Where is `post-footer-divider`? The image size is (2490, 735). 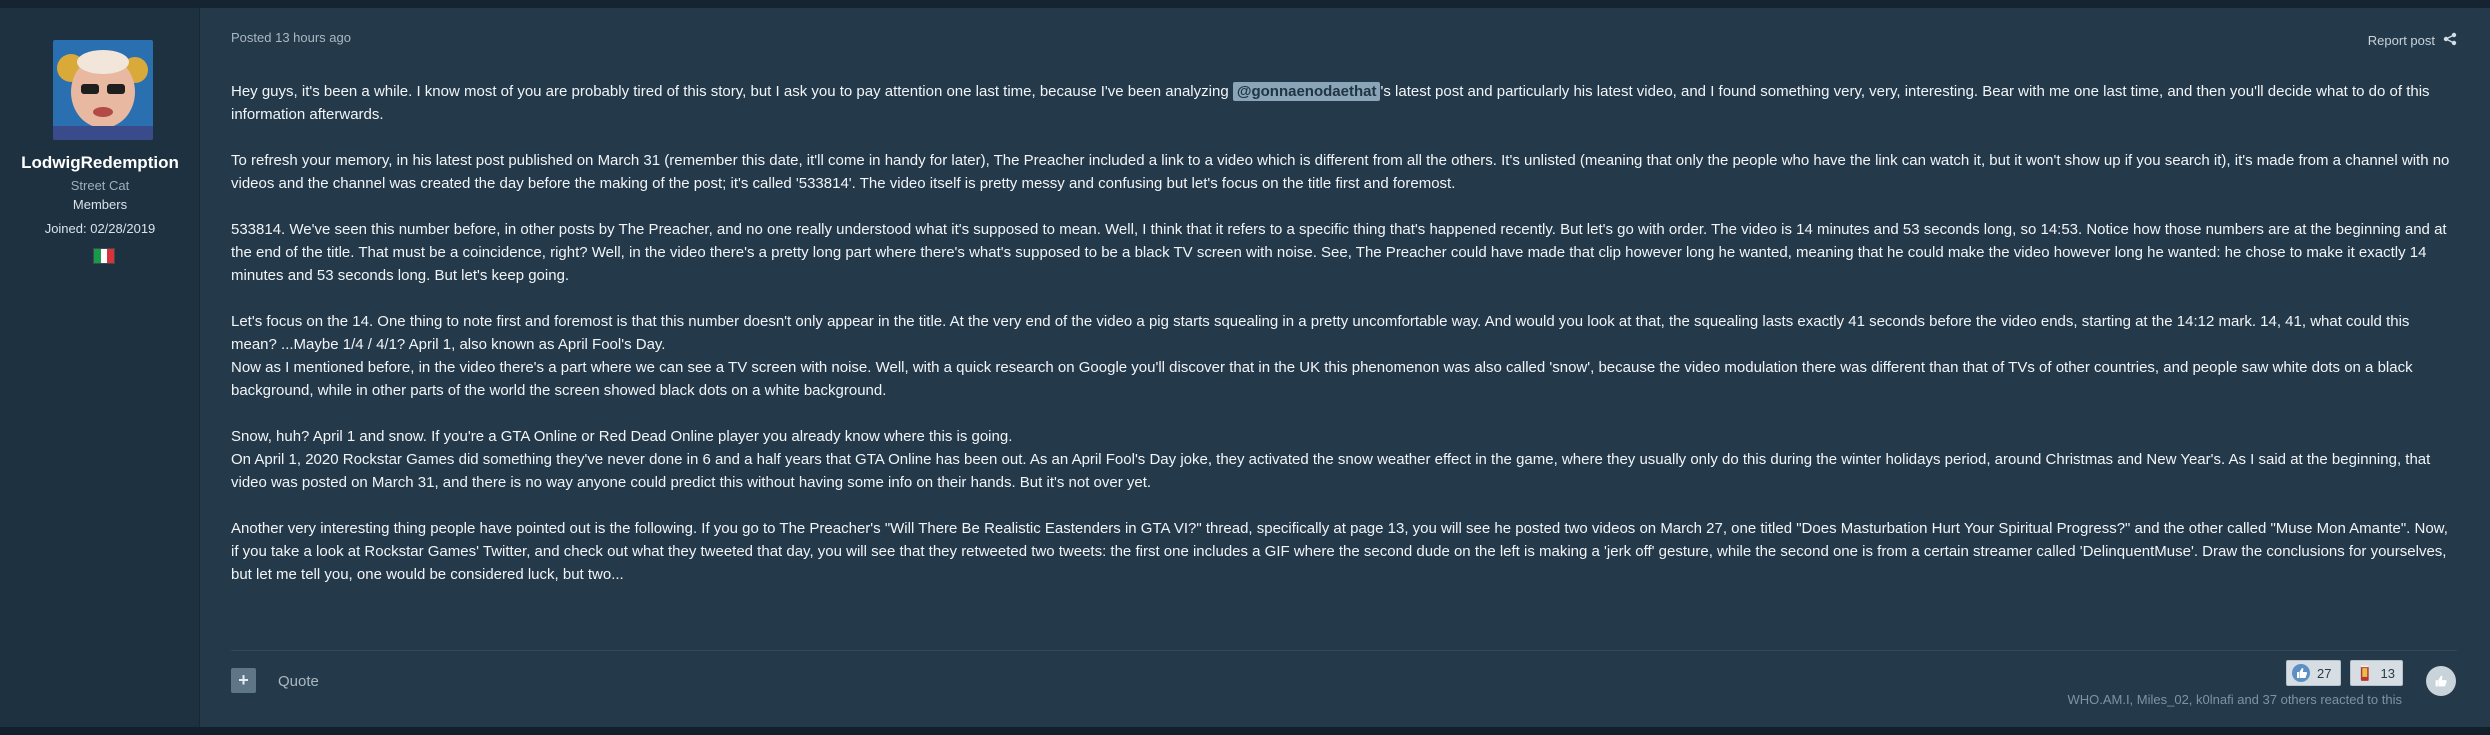
post-footer-divider is located at coordinates (1344, 650).